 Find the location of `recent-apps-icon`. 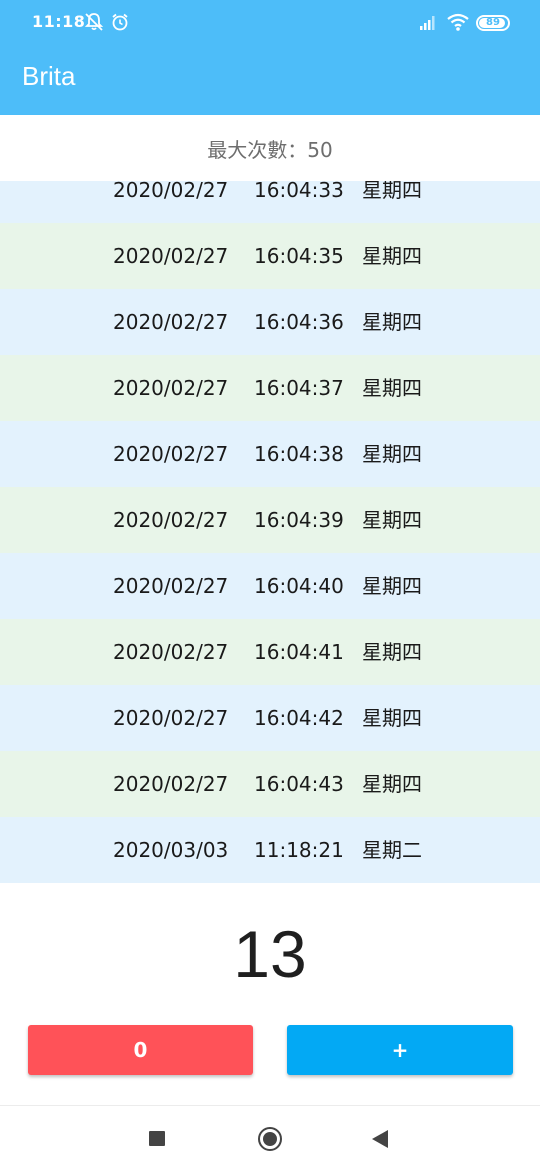

recent-apps-icon is located at coordinates (157, 1138).